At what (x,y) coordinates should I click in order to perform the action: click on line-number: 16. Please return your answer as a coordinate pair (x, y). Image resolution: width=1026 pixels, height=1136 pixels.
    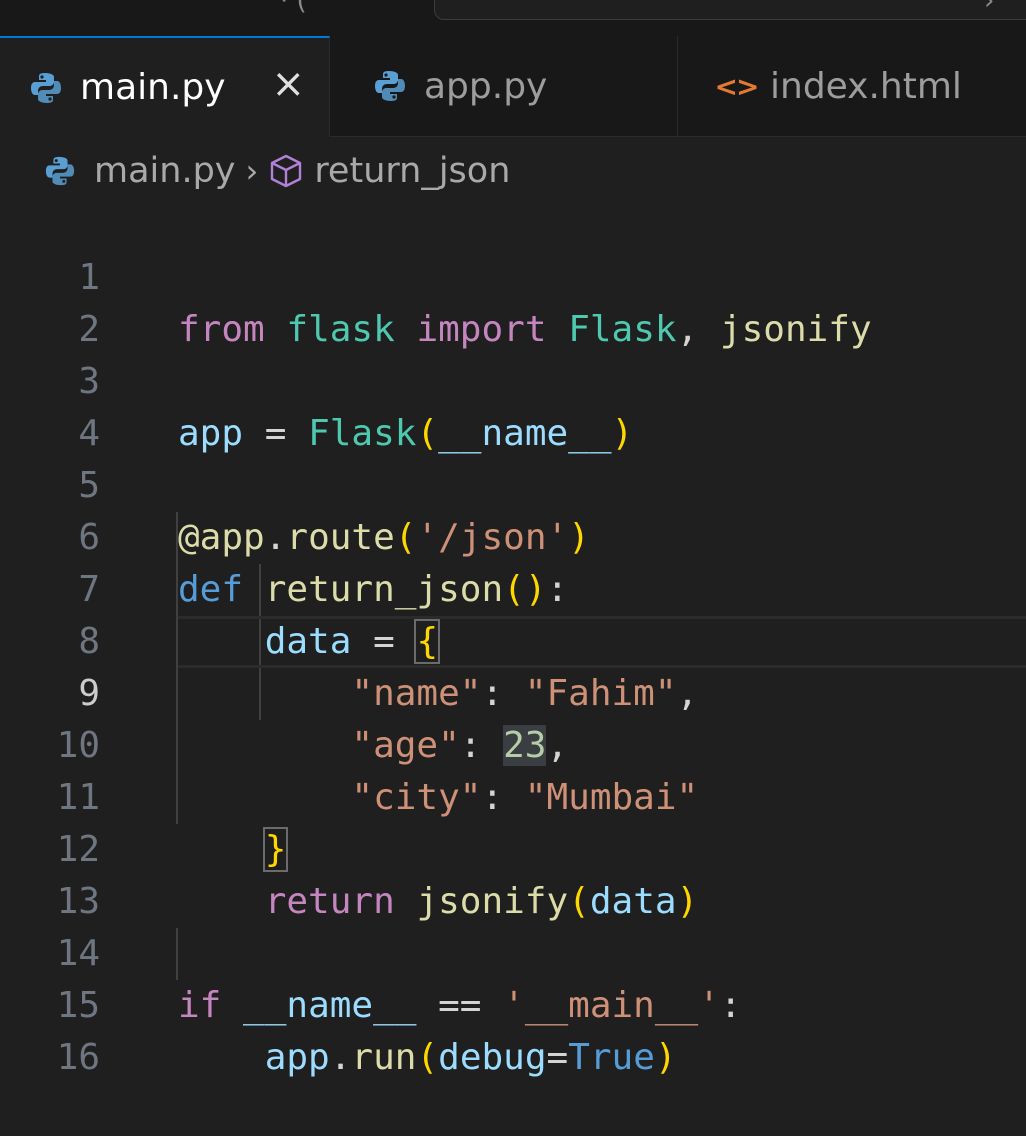
    Looking at the image, I should click on (78, 1057).